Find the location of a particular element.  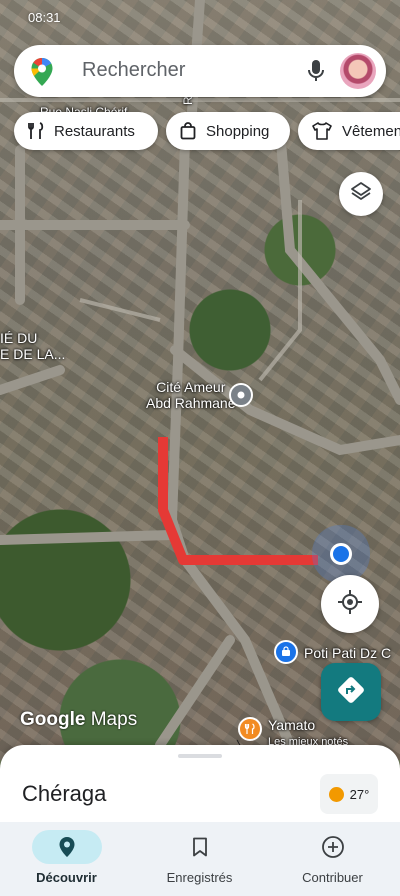

layers-icon is located at coordinates (361, 194).